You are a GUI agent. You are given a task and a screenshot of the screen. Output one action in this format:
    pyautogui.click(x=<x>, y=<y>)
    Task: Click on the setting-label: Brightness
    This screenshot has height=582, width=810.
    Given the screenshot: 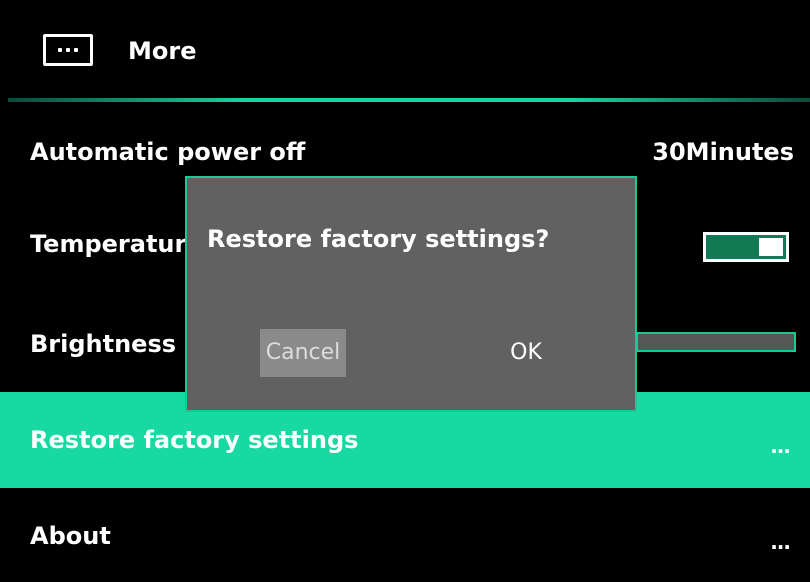 What is the action you would take?
    pyautogui.click(x=103, y=344)
    